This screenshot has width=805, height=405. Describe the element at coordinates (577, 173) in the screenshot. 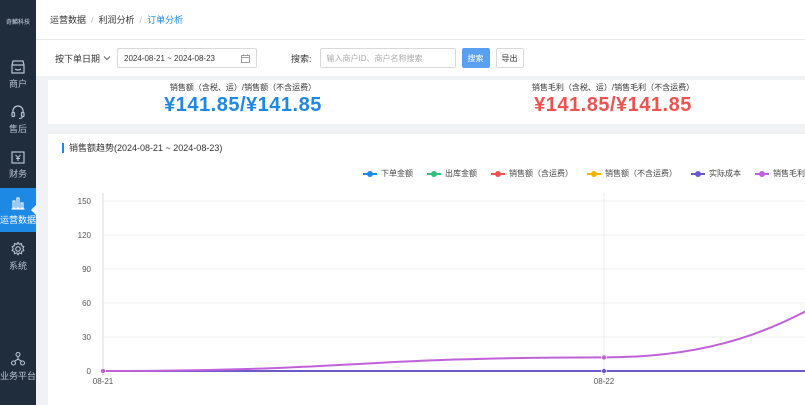

I see `chart-legend: 下单金额 出库金额 销售额（含运费） 销售额（不含运费） 实际成本 销售毛利` at that location.